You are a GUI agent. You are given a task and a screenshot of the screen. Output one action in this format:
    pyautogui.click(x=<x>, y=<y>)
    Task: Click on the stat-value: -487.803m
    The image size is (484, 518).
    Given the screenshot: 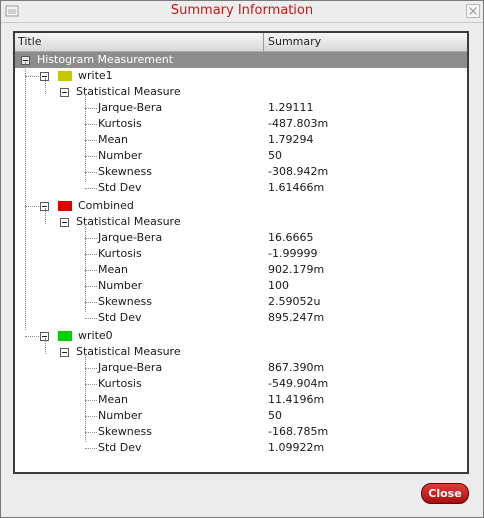 What is the action you would take?
    pyautogui.click(x=298, y=123)
    